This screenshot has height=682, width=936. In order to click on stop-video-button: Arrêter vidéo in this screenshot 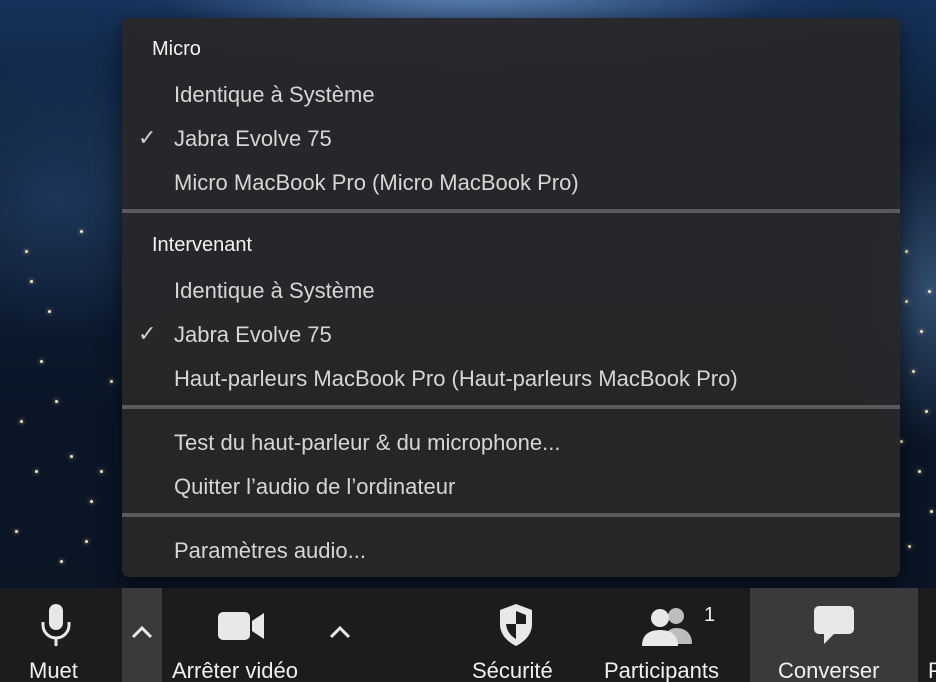, I will do `click(244, 635)`.